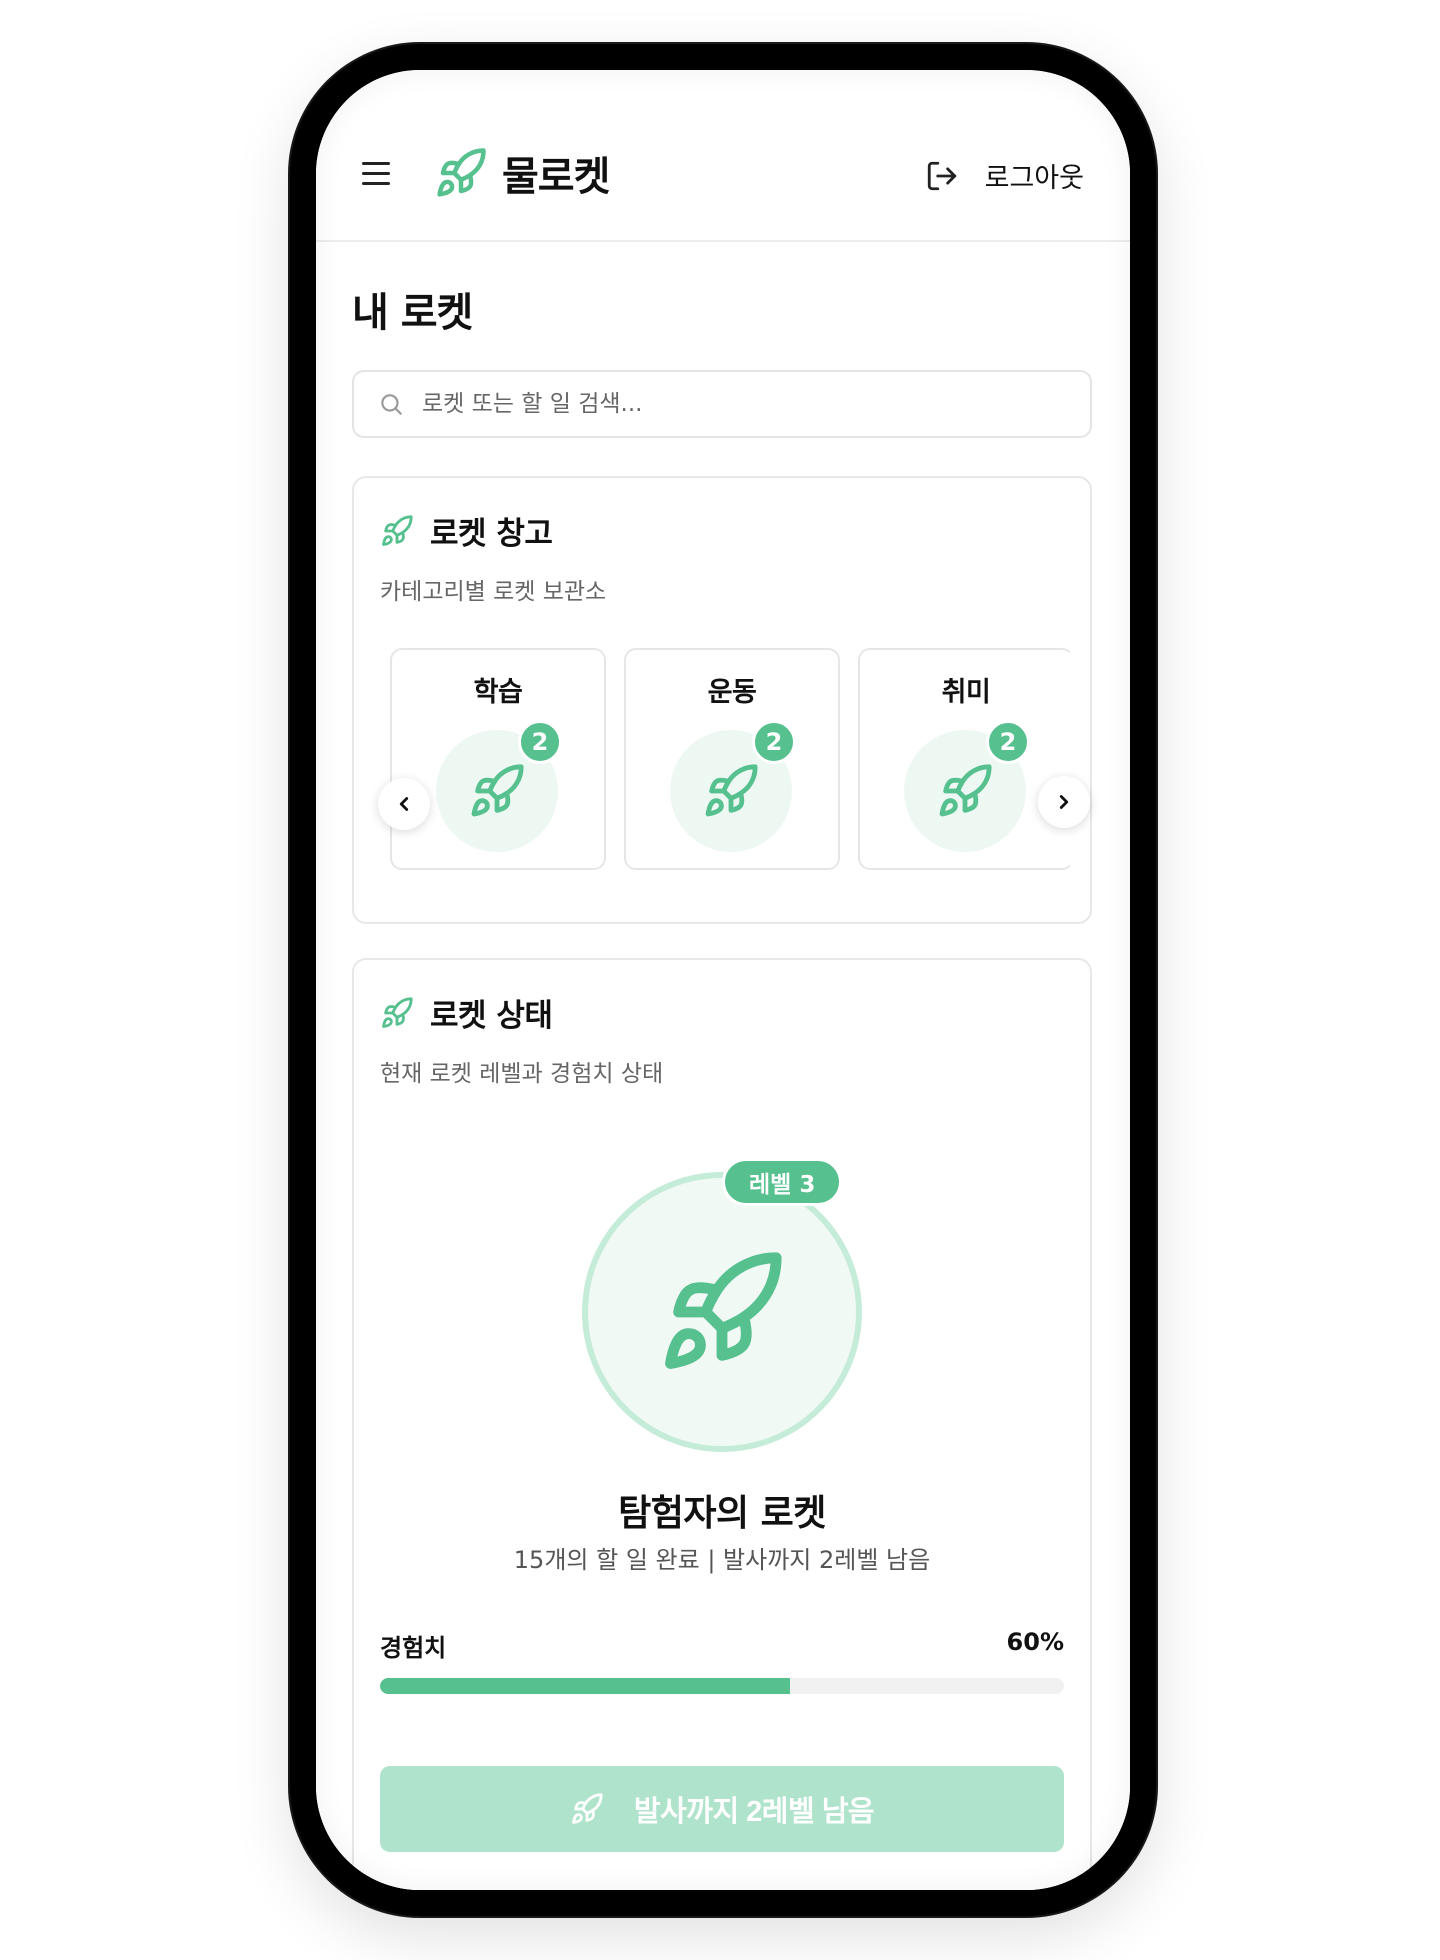 The image size is (1440, 1960). I want to click on exp-label: 경험치, so click(413, 1648).